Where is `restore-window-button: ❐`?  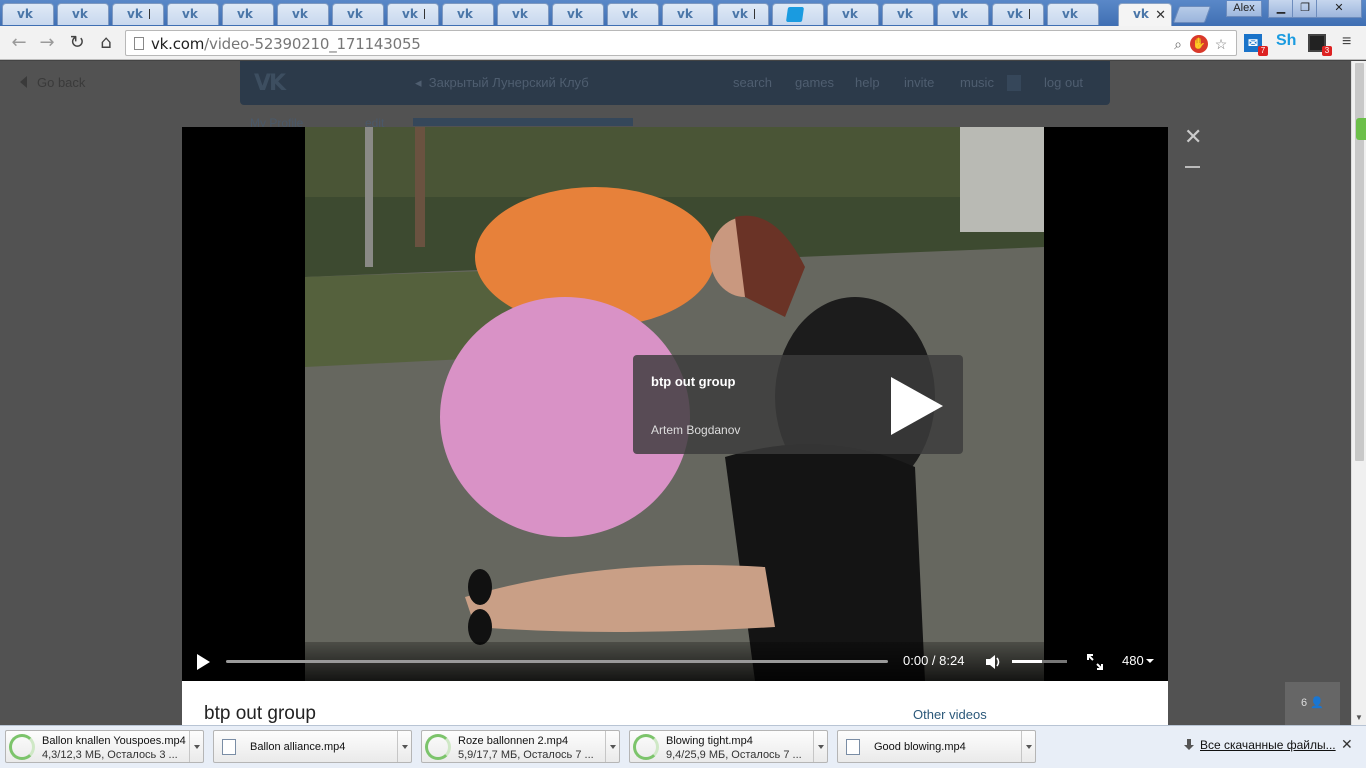
restore-window-button: ❐ is located at coordinates (1305, 9).